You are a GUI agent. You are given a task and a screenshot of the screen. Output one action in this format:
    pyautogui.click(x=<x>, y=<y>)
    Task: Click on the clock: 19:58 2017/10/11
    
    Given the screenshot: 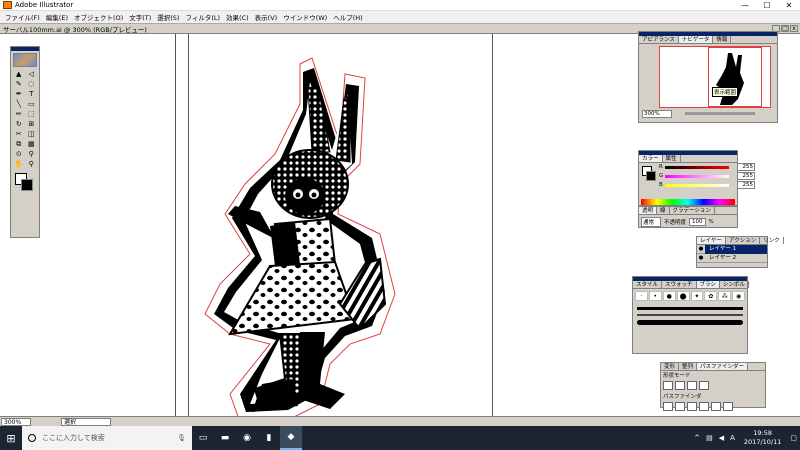 What is the action you would take?
    pyautogui.click(x=762, y=438)
    